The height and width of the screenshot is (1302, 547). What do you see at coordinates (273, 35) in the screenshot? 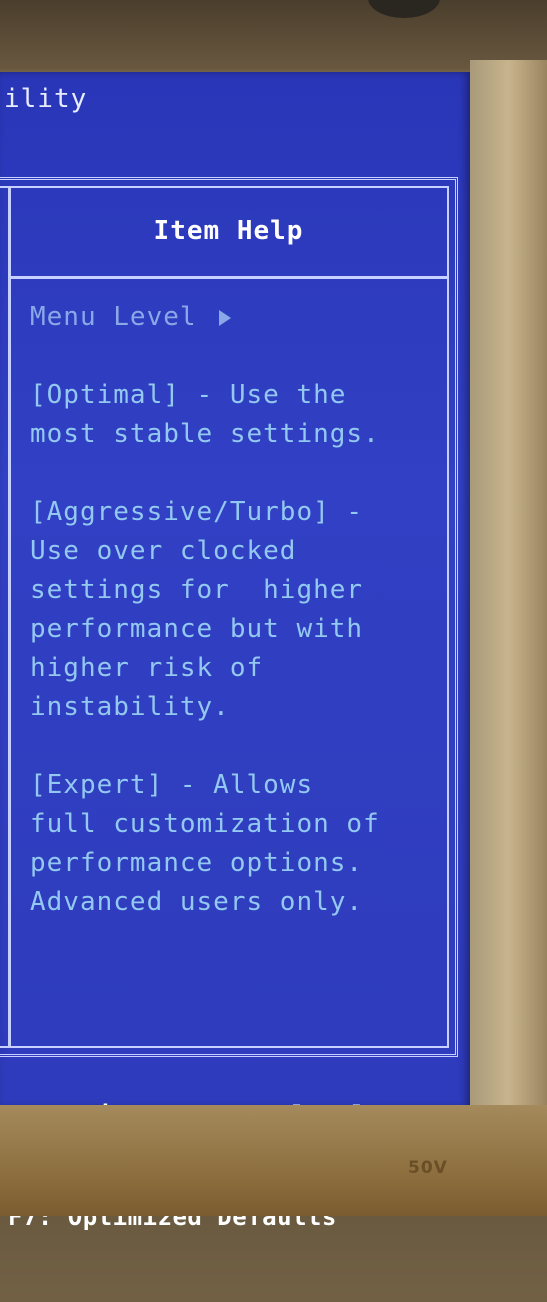
I see `monitor-bezel-top` at bounding box center [273, 35].